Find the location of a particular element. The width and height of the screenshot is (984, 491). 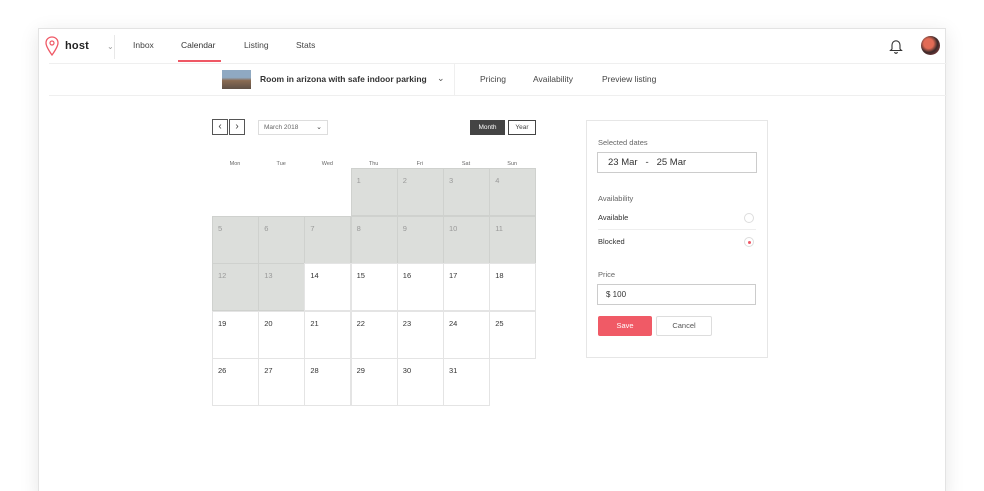

prev-month-button: ‹ is located at coordinates (220, 127).